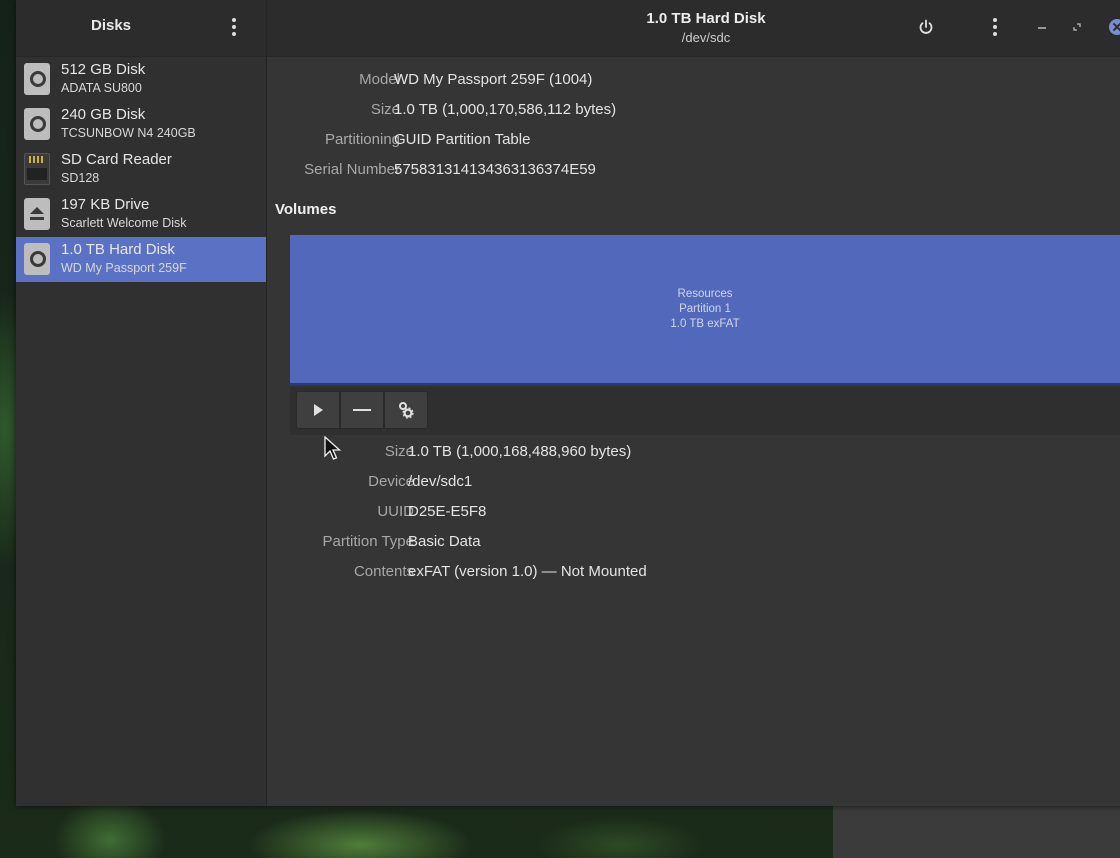 The image size is (1120, 858). Describe the element at coordinates (362, 139) in the screenshot. I see `partitioning-label: Partitioning` at that location.